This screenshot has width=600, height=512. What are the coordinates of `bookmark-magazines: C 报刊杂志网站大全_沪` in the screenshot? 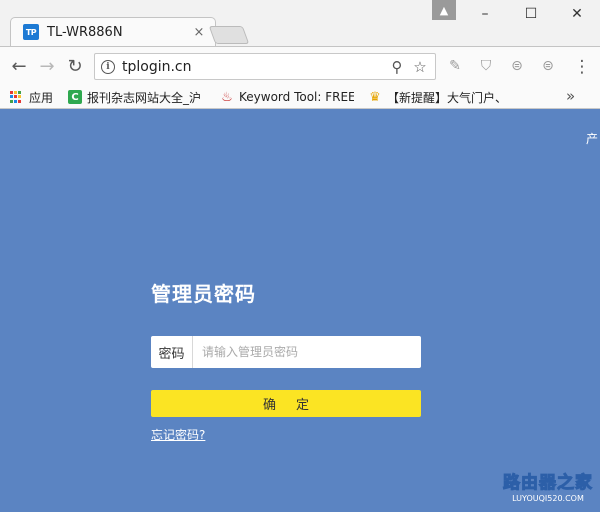 It's located at (137, 97).